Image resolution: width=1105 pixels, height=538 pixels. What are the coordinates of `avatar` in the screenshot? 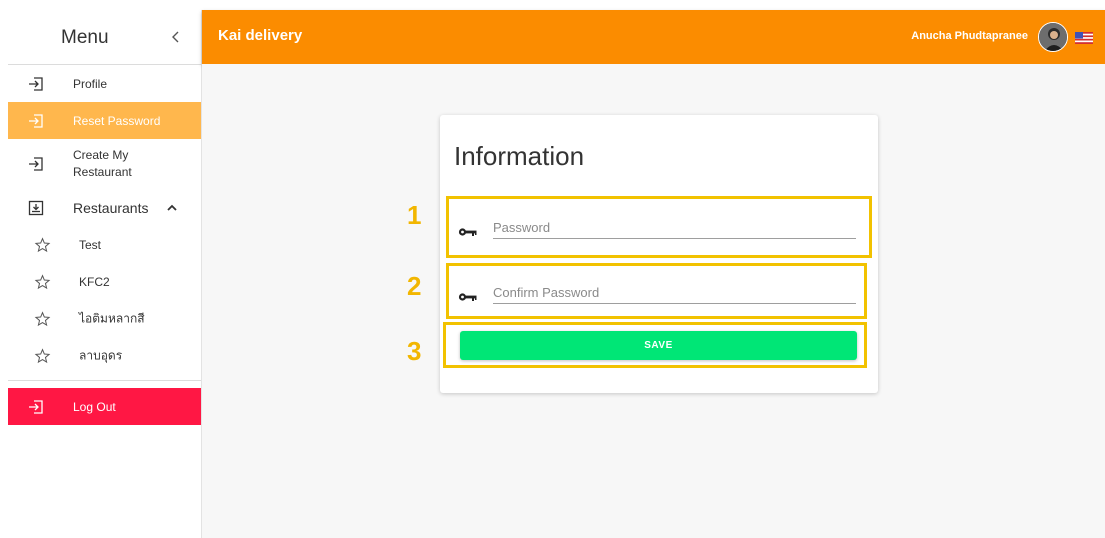 It's located at (1053, 37).